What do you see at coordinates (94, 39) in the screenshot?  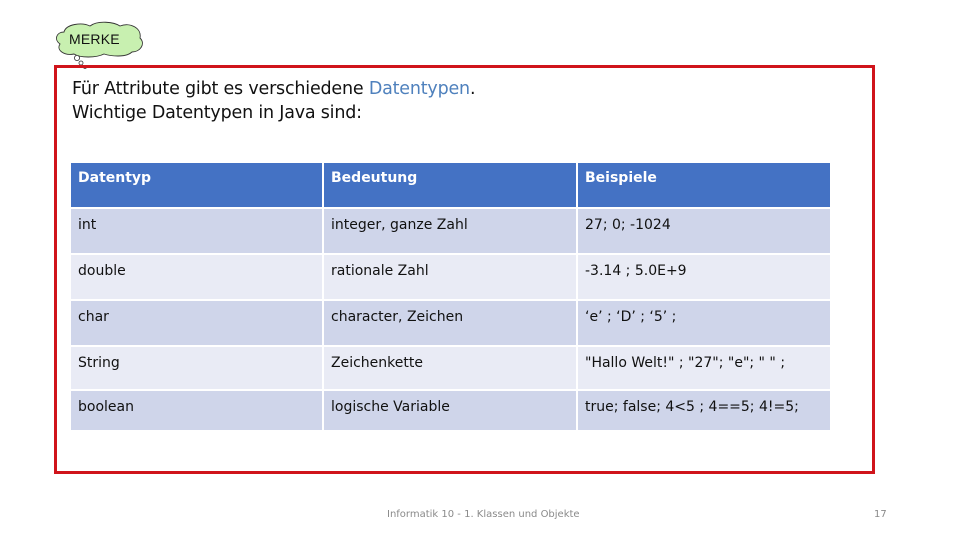 I see `merke-label: MERKE` at bounding box center [94, 39].